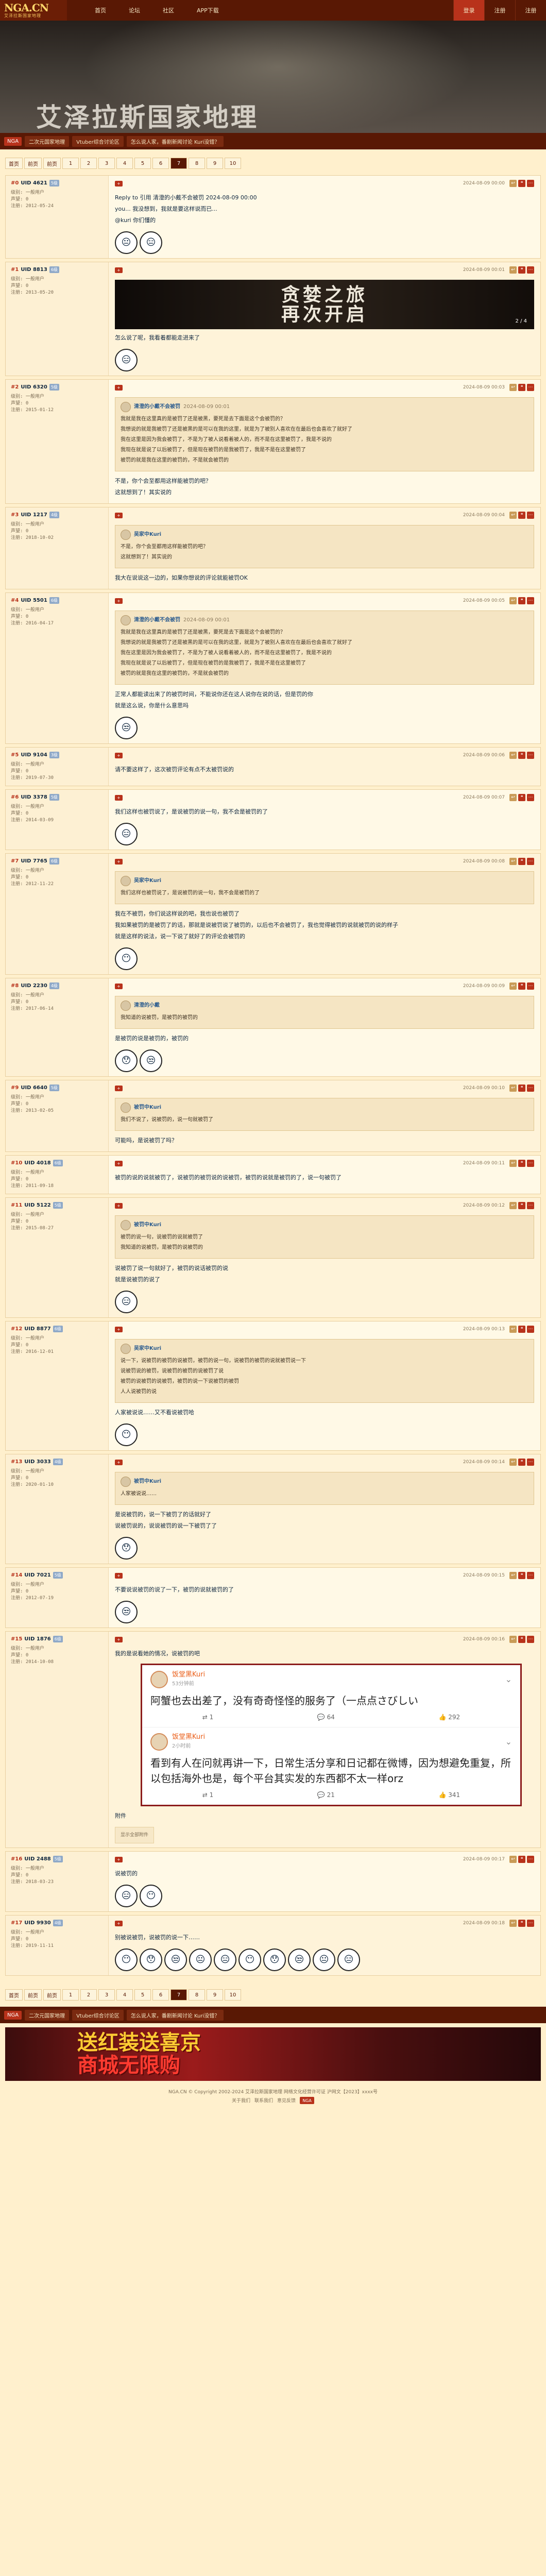  Describe the element at coordinates (34, 755) in the screenshot. I see `author-uid: UID 9104` at that location.